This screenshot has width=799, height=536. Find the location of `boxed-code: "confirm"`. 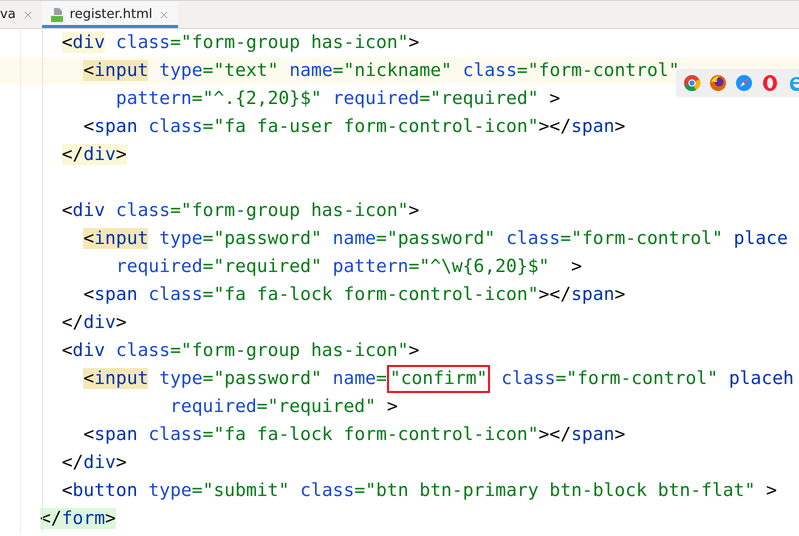

boxed-code: "confirm" is located at coordinates (438, 379).